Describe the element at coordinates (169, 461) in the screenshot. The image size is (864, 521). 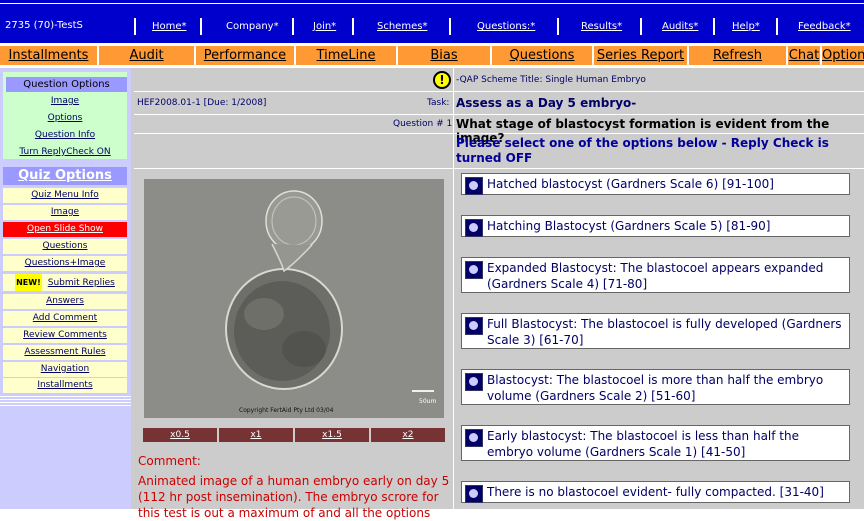
I see `comment-label: Comment:` at that location.